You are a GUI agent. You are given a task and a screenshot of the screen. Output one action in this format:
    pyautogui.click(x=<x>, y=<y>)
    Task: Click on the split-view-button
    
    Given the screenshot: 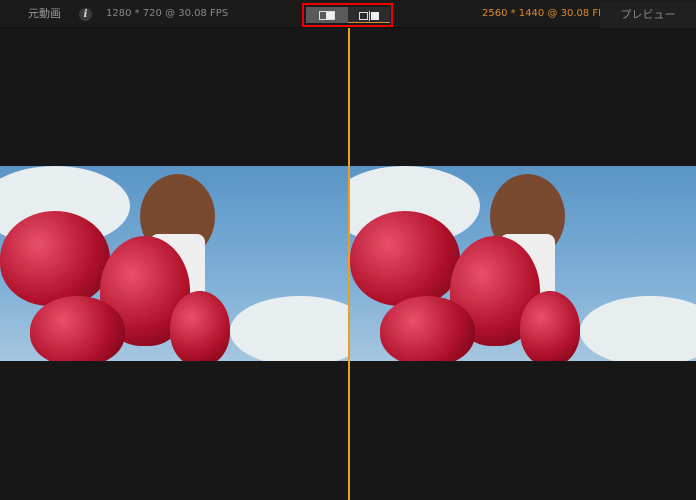 What is the action you would take?
    pyautogui.click(x=369, y=15)
    